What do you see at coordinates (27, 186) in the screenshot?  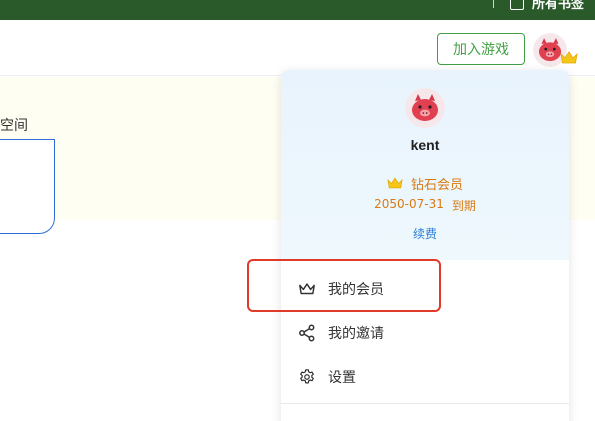 I see `space-card` at bounding box center [27, 186].